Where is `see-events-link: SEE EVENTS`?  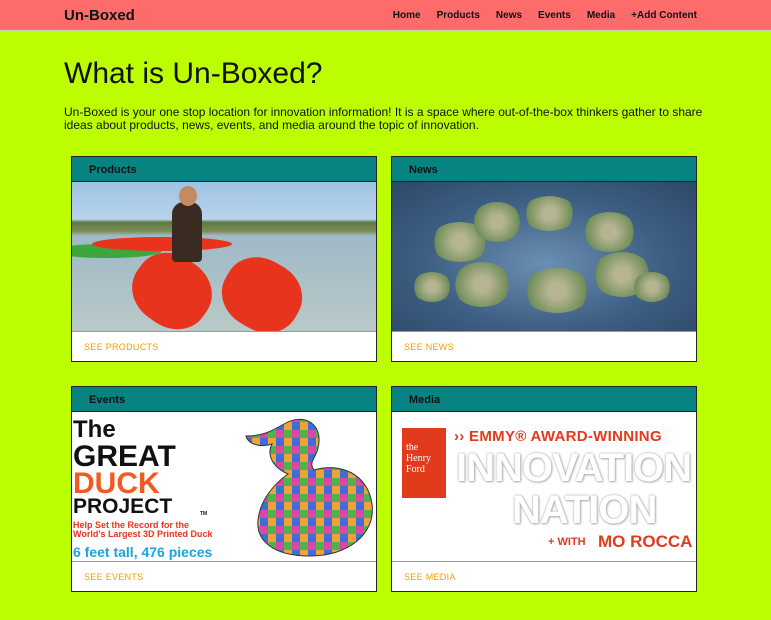
see-events-link: SEE EVENTS is located at coordinates (114, 577).